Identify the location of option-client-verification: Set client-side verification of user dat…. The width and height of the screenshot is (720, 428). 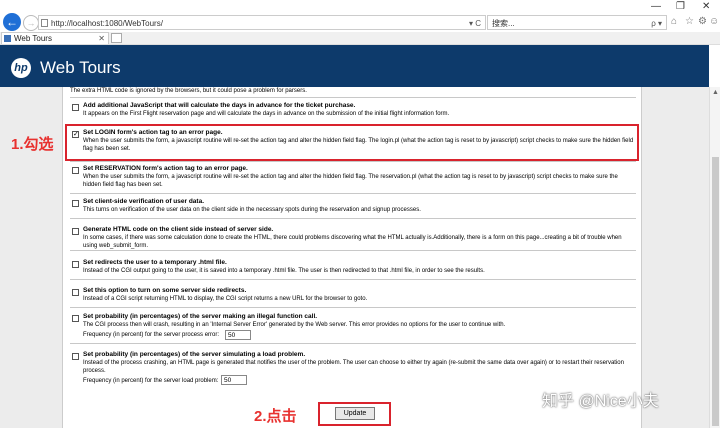
(353, 208).